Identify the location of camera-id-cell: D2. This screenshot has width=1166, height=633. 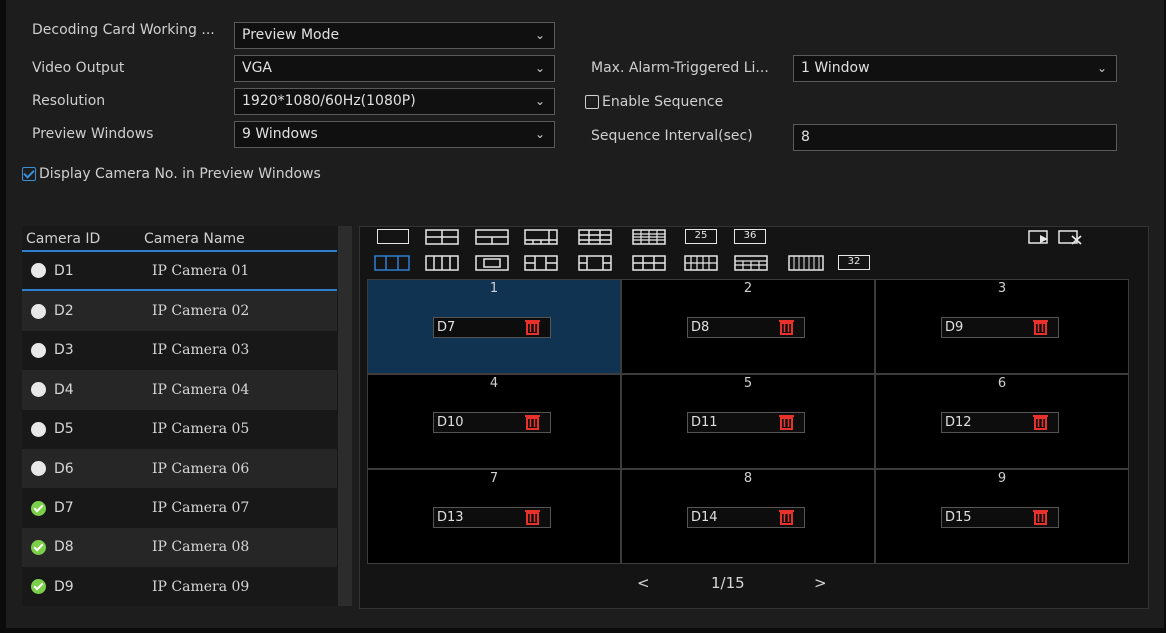
(64, 311).